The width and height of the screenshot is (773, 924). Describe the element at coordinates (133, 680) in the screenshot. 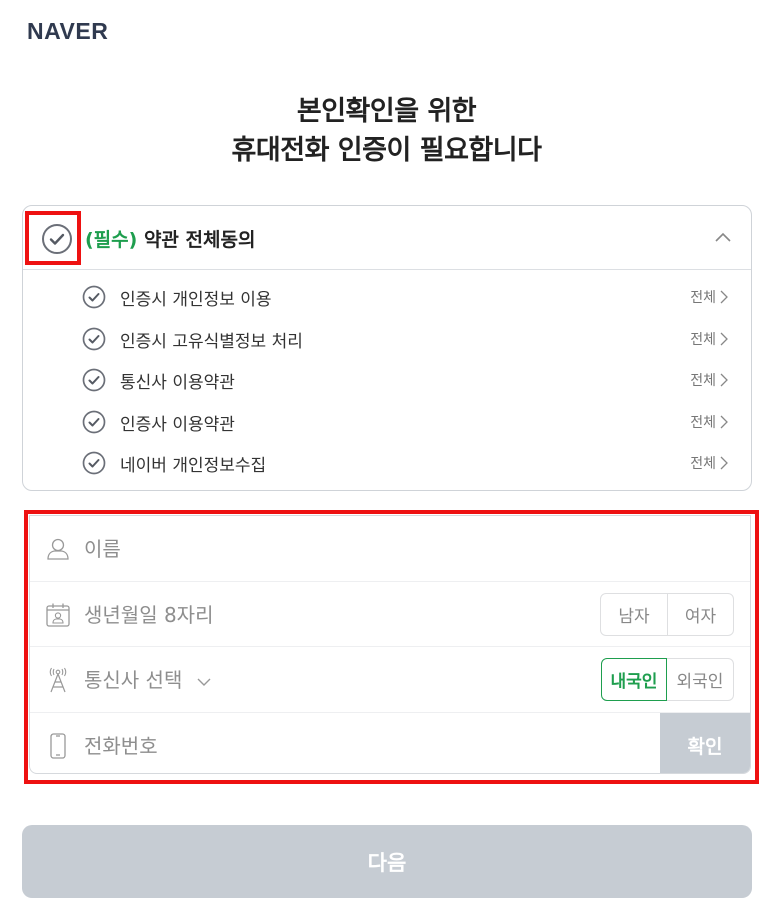

I see `carrier-select-label: 통신사 선택` at that location.